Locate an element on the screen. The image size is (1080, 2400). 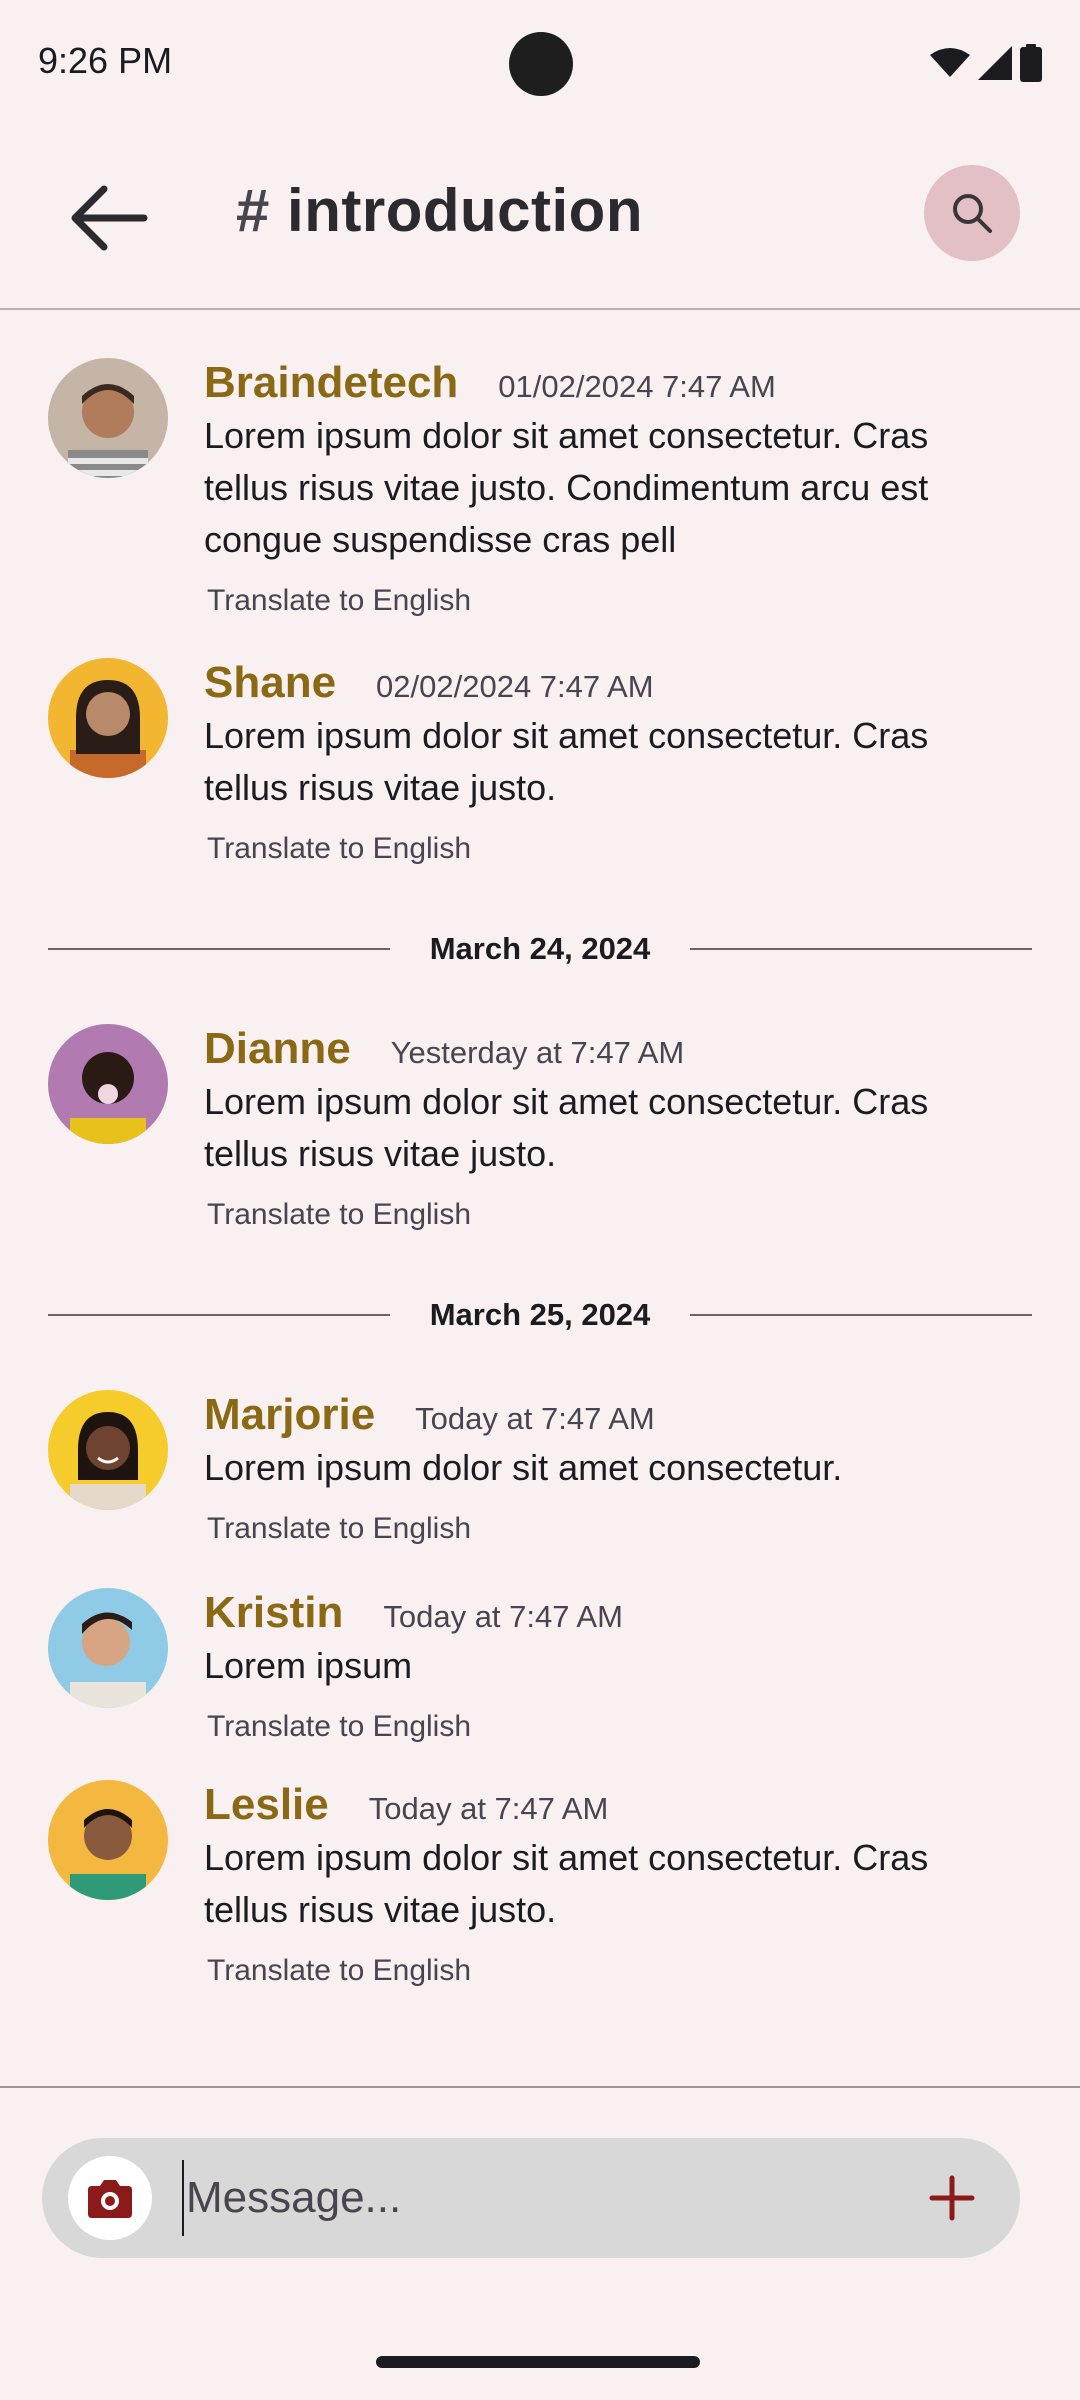
message-composer is located at coordinates (531, 2198).